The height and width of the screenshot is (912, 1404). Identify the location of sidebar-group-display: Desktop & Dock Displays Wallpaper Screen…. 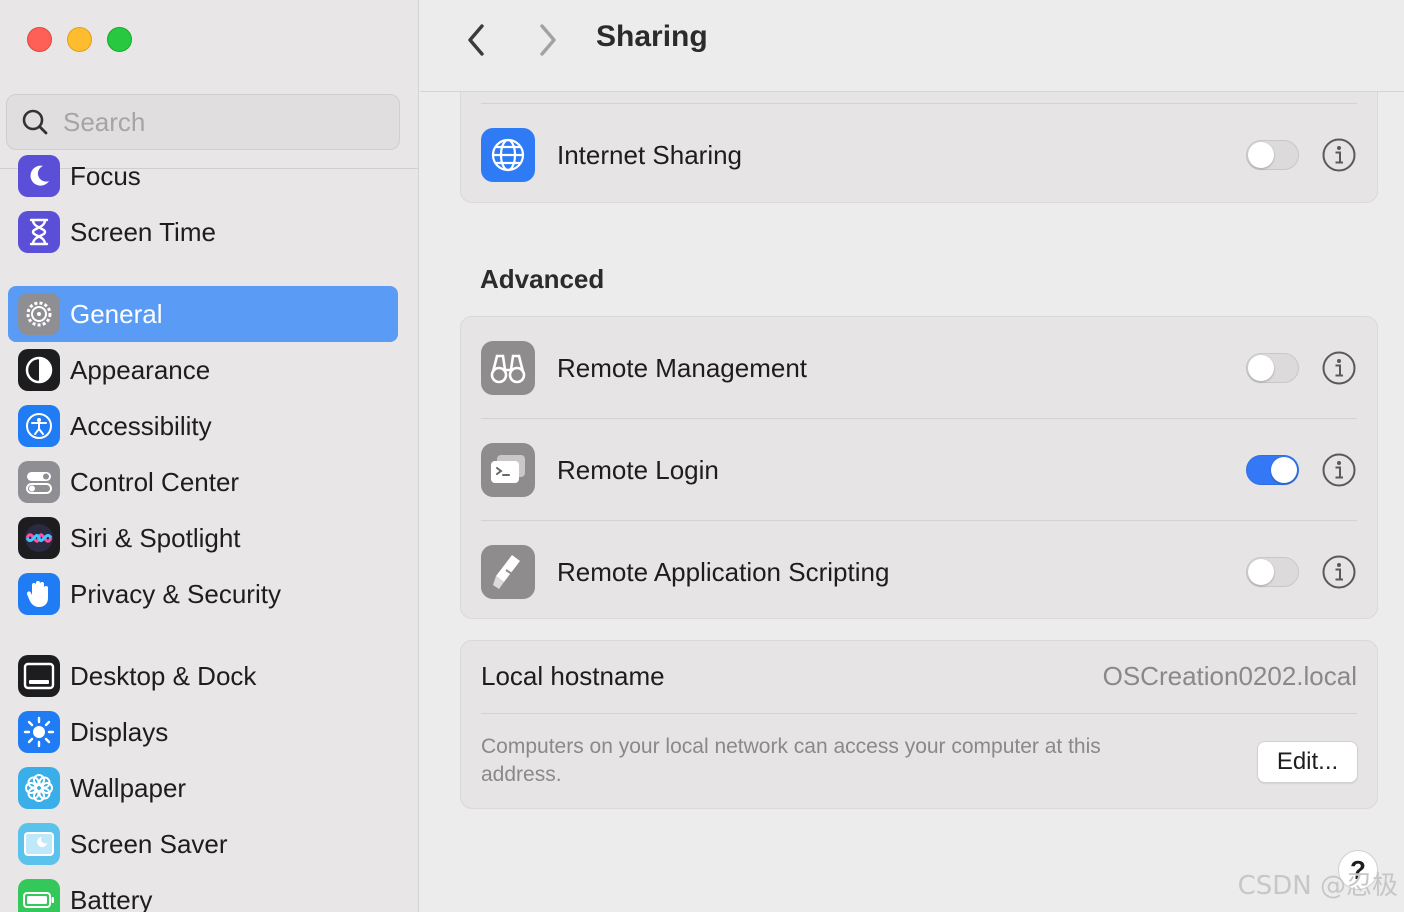
(203, 780).